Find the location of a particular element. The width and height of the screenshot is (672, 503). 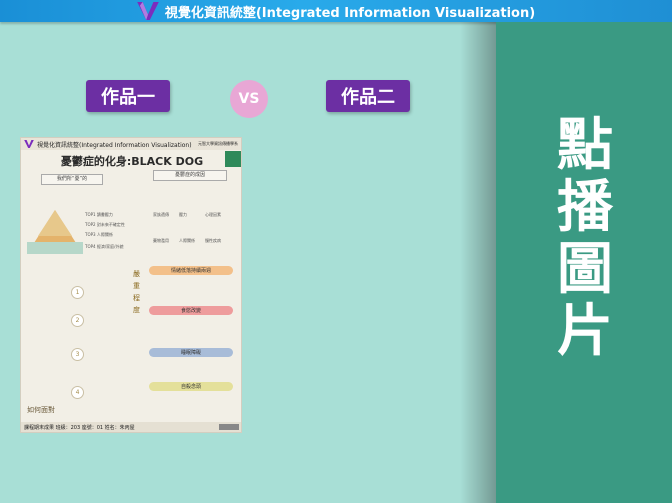

poster-footer-text: 課程期末成果 班級：203 座號：01 姓名：朱丙屋 is located at coordinates (79, 427).